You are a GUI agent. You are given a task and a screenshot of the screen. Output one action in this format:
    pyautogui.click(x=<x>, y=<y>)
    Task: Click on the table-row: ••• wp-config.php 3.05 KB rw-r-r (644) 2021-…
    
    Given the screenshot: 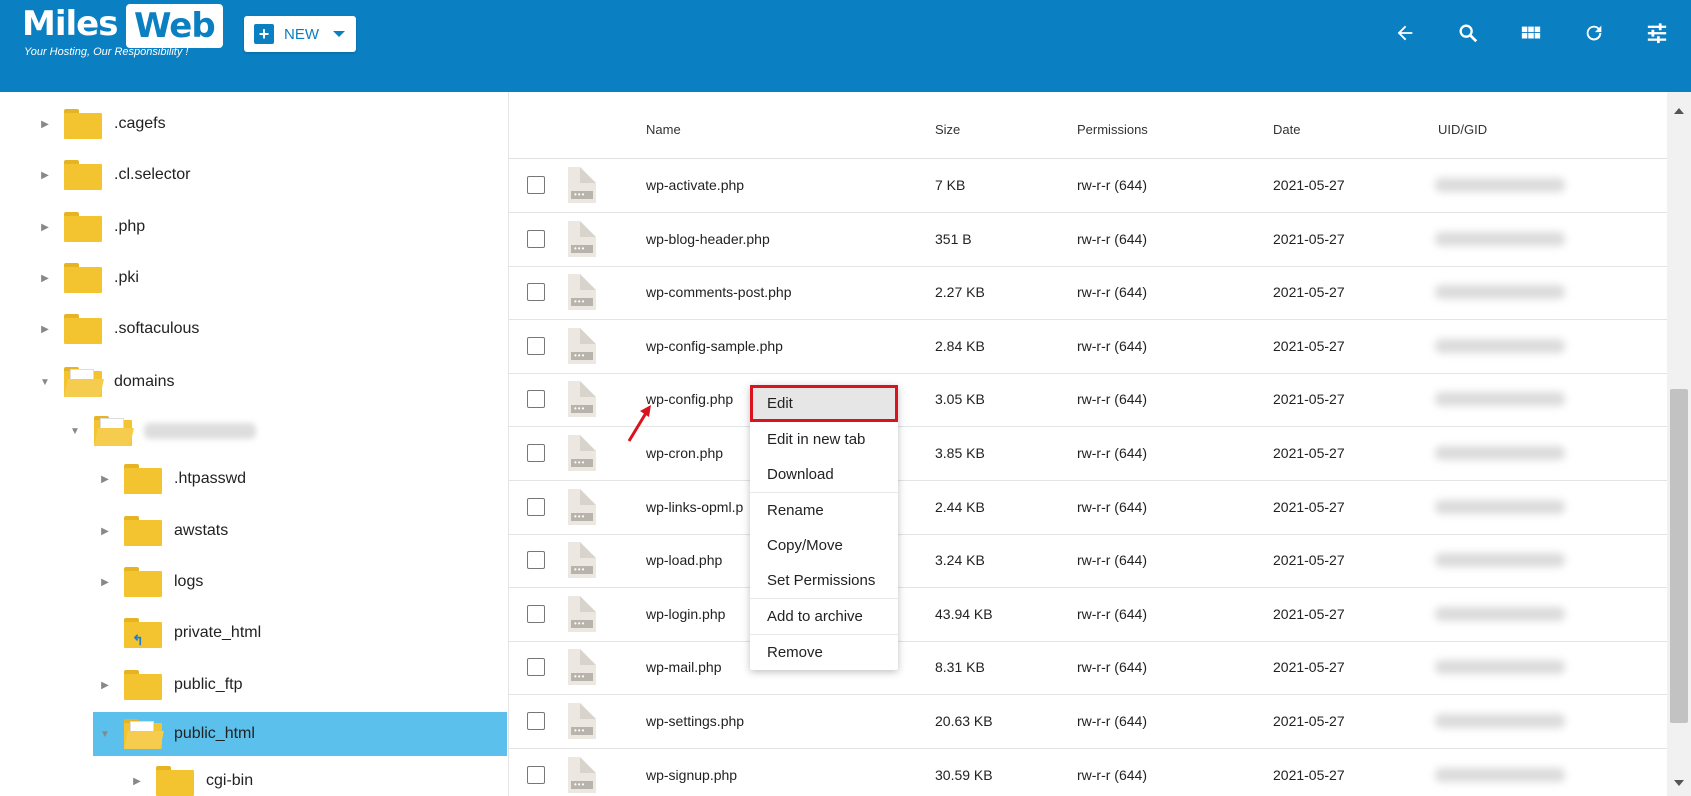 What is the action you would take?
    pyautogui.click(x=1088, y=400)
    